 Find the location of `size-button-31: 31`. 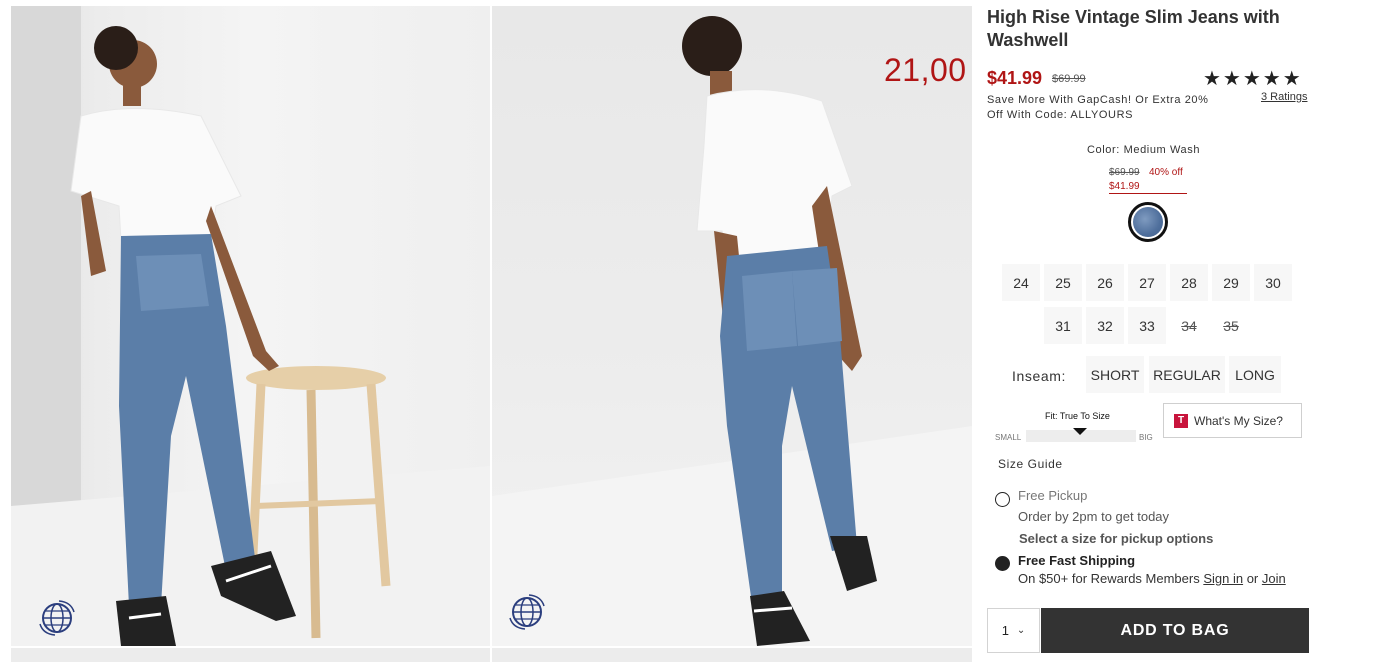

size-button-31: 31 is located at coordinates (1063, 325).